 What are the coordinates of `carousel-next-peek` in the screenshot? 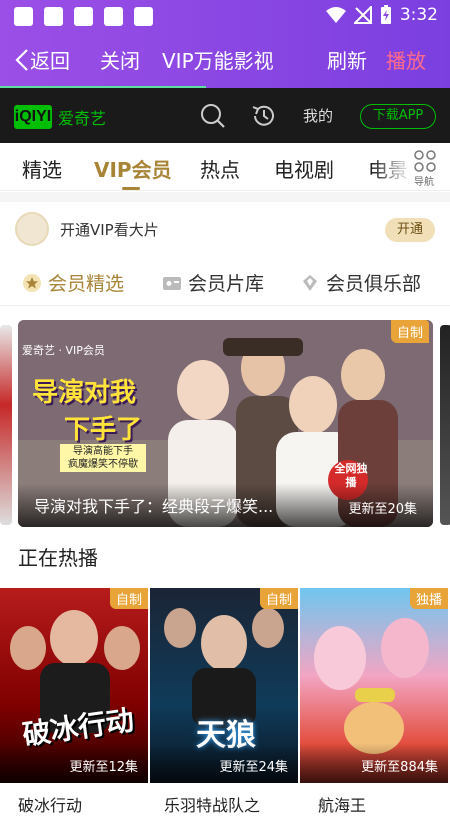 It's located at (445, 425).